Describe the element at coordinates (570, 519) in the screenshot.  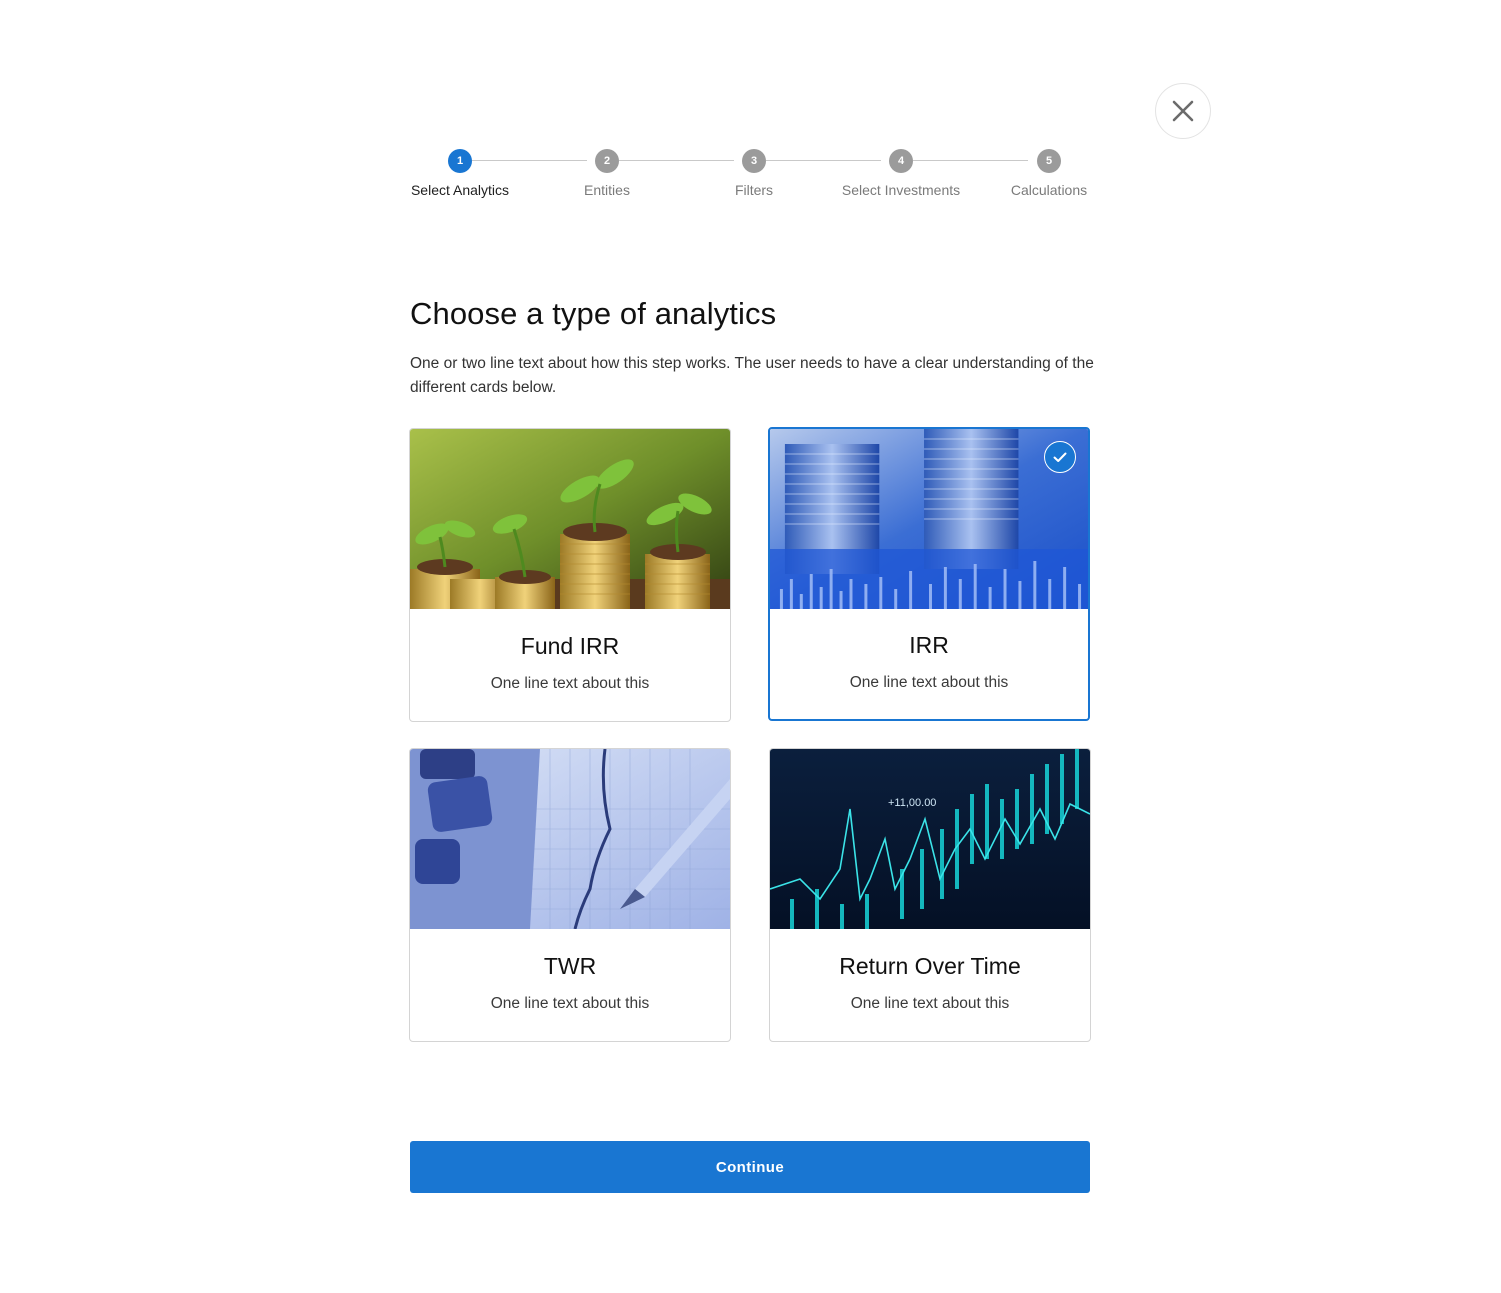
I see `plants-on-coins-image` at that location.